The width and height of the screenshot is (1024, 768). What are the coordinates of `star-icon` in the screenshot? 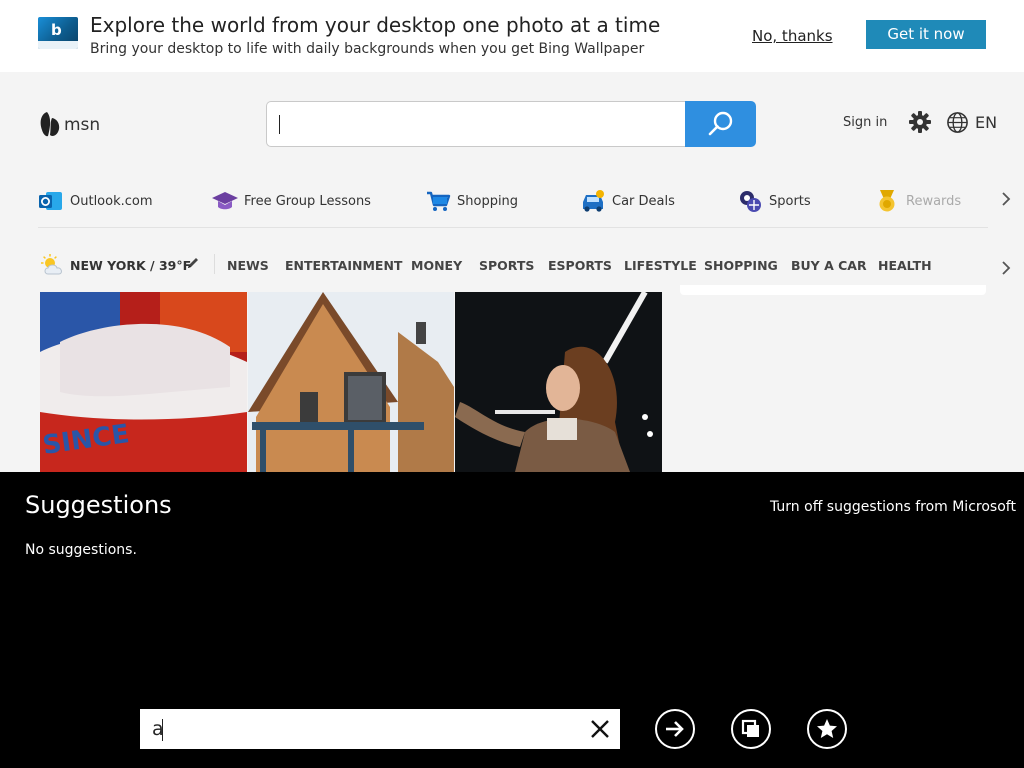 It's located at (827, 728).